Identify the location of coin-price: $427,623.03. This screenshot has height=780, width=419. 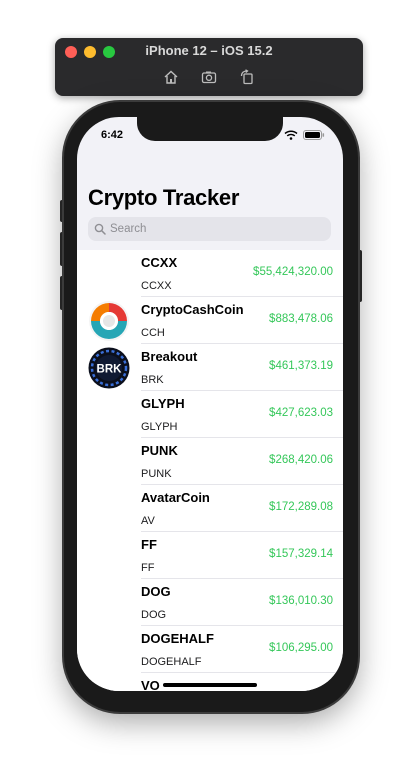
(301, 413).